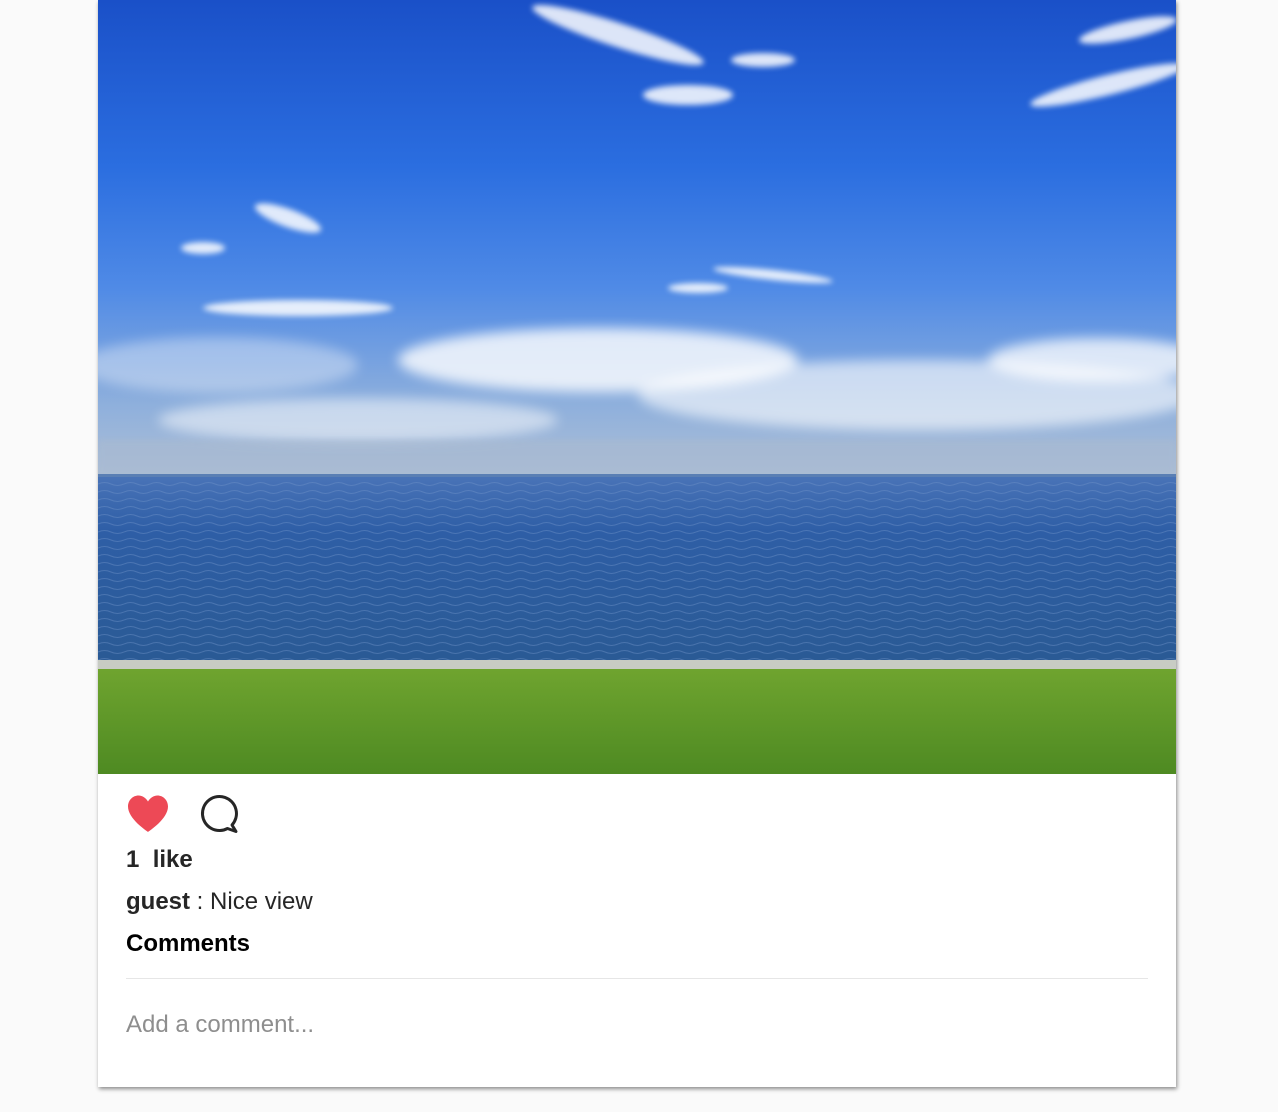 The height and width of the screenshot is (1112, 1278). I want to click on caption-username: guest, so click(158, 901).